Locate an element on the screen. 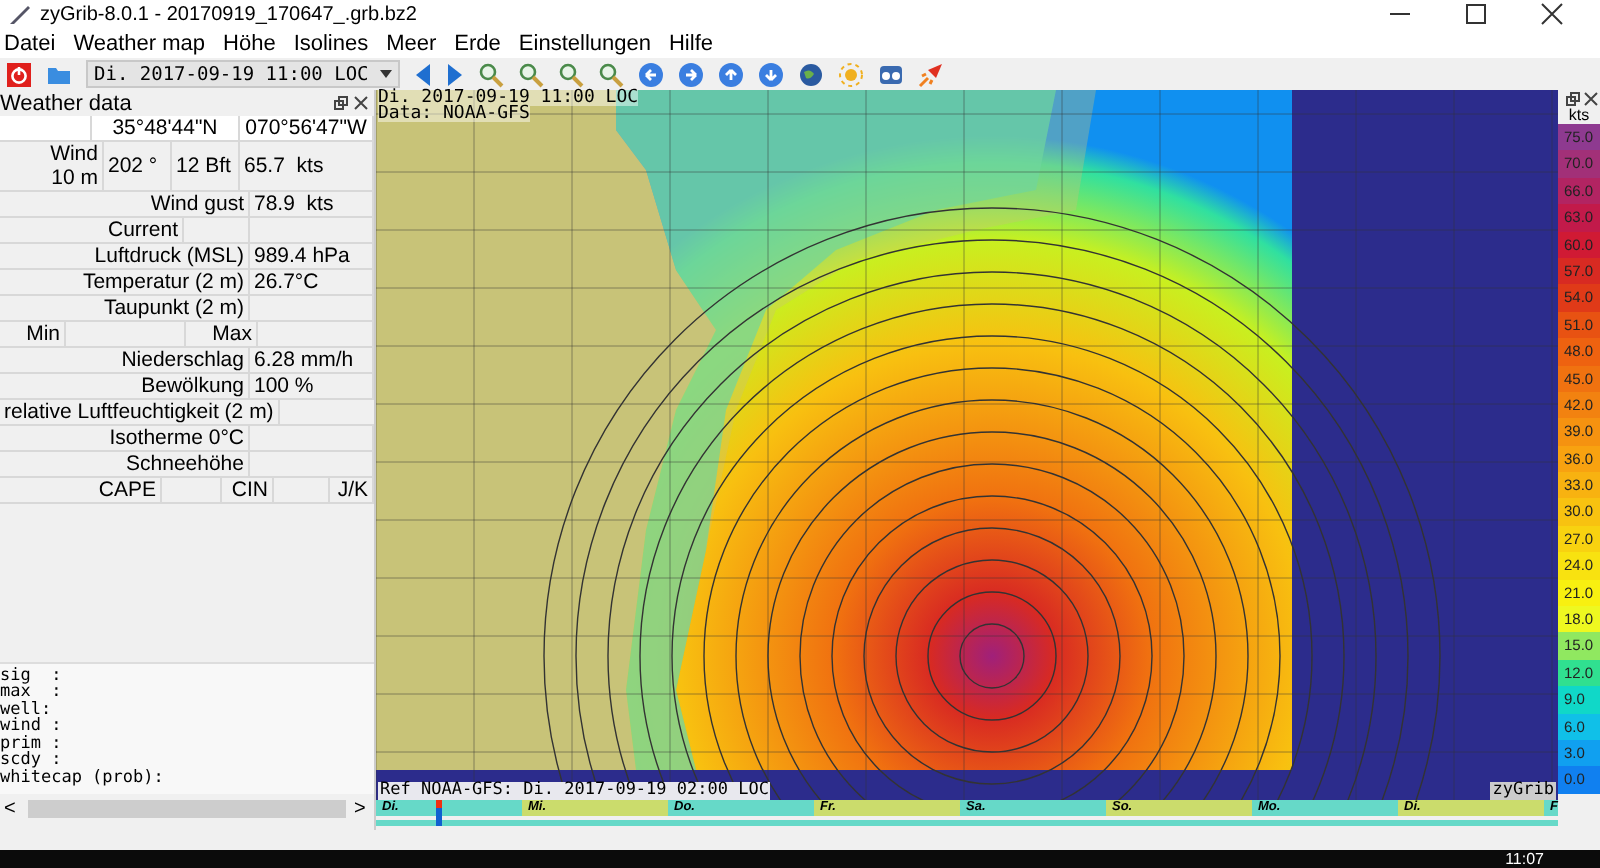 The image size is (1600, 868). time-marker is located at coordinates (438, 813).